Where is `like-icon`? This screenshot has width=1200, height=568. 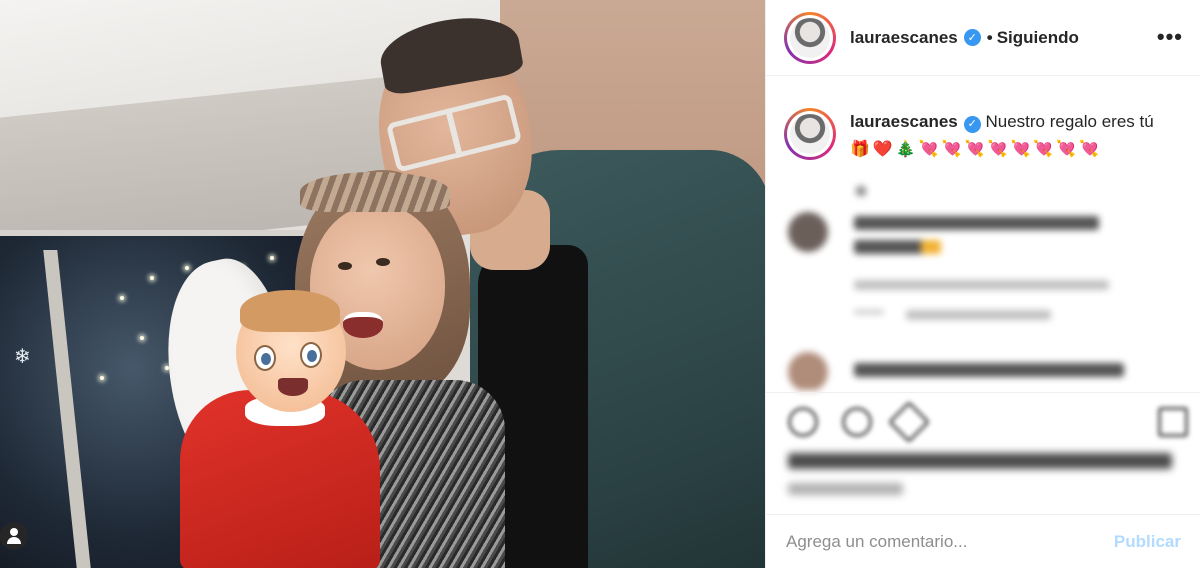
like-icon is located at coordinates (803, 422).